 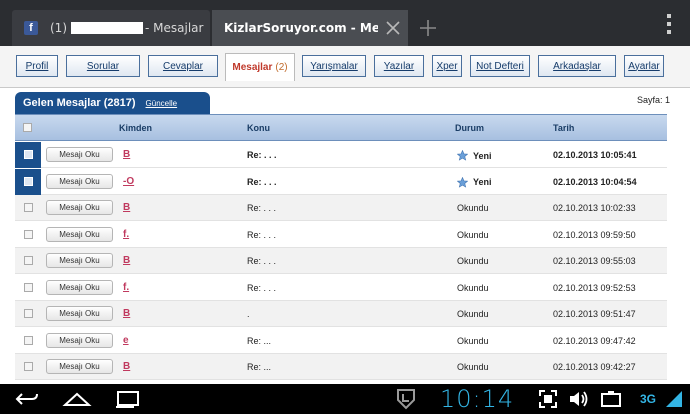 I want to click on page-indicator: Sayfa: 1, so click(x=653, y=100).